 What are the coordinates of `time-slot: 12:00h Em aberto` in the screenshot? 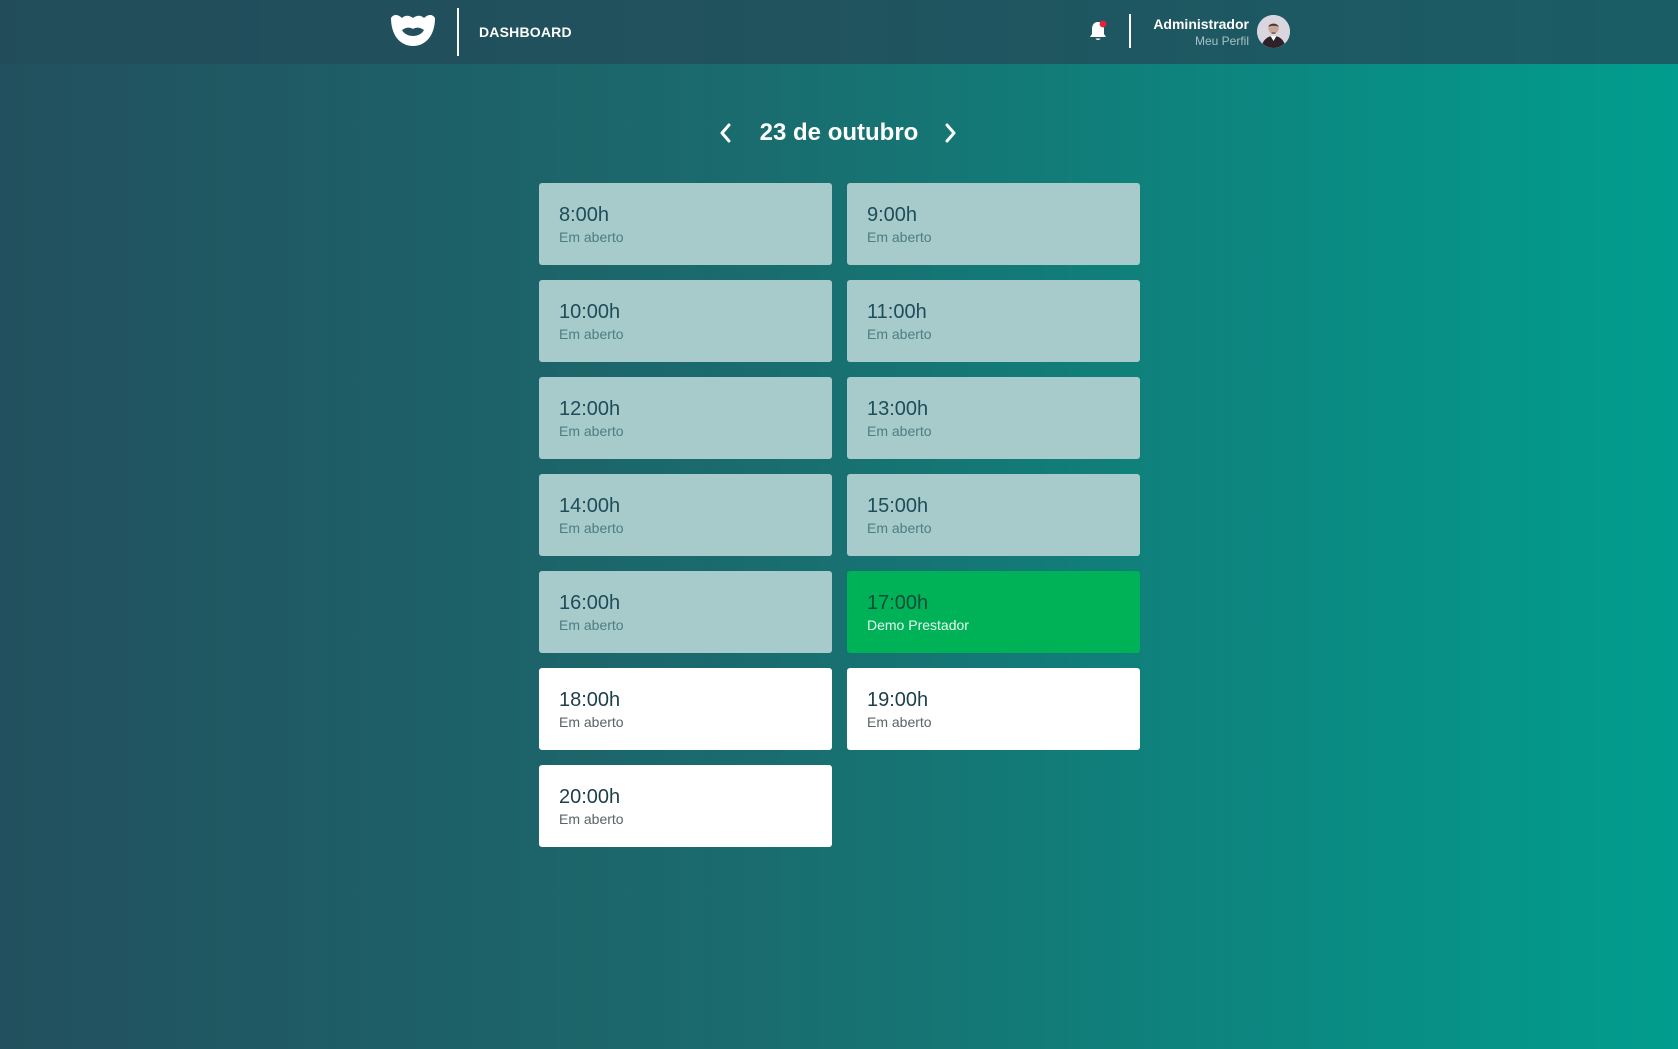 It's located at (685, 418).